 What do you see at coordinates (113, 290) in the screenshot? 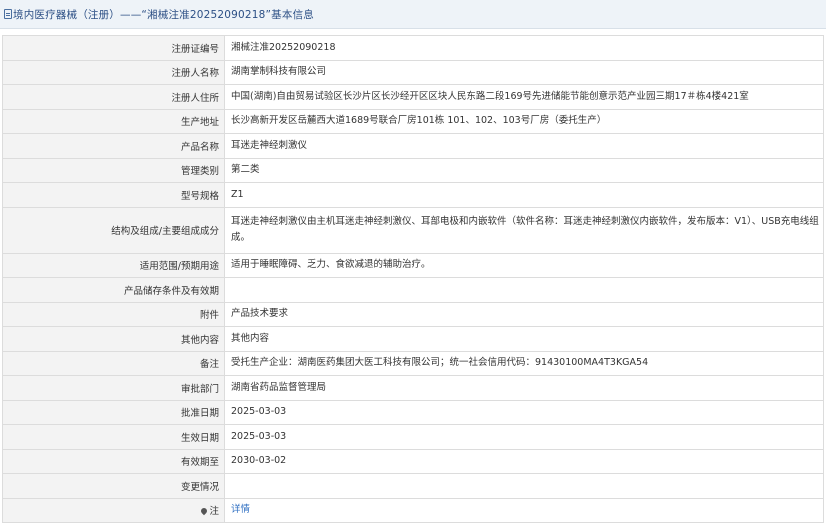
I see `row-label: 产品储存条件及有效期` at bounding box center [113, 290].